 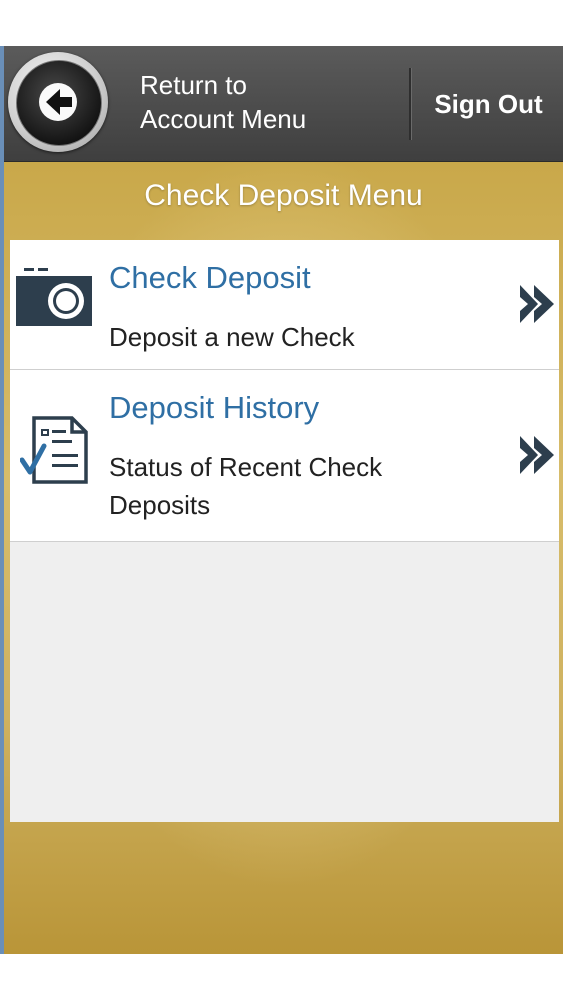 What do you see at coordinates (283, 195) in the screenshot?
I see `page-title: Check Deposit Menu` at bounding box center [283, 195].